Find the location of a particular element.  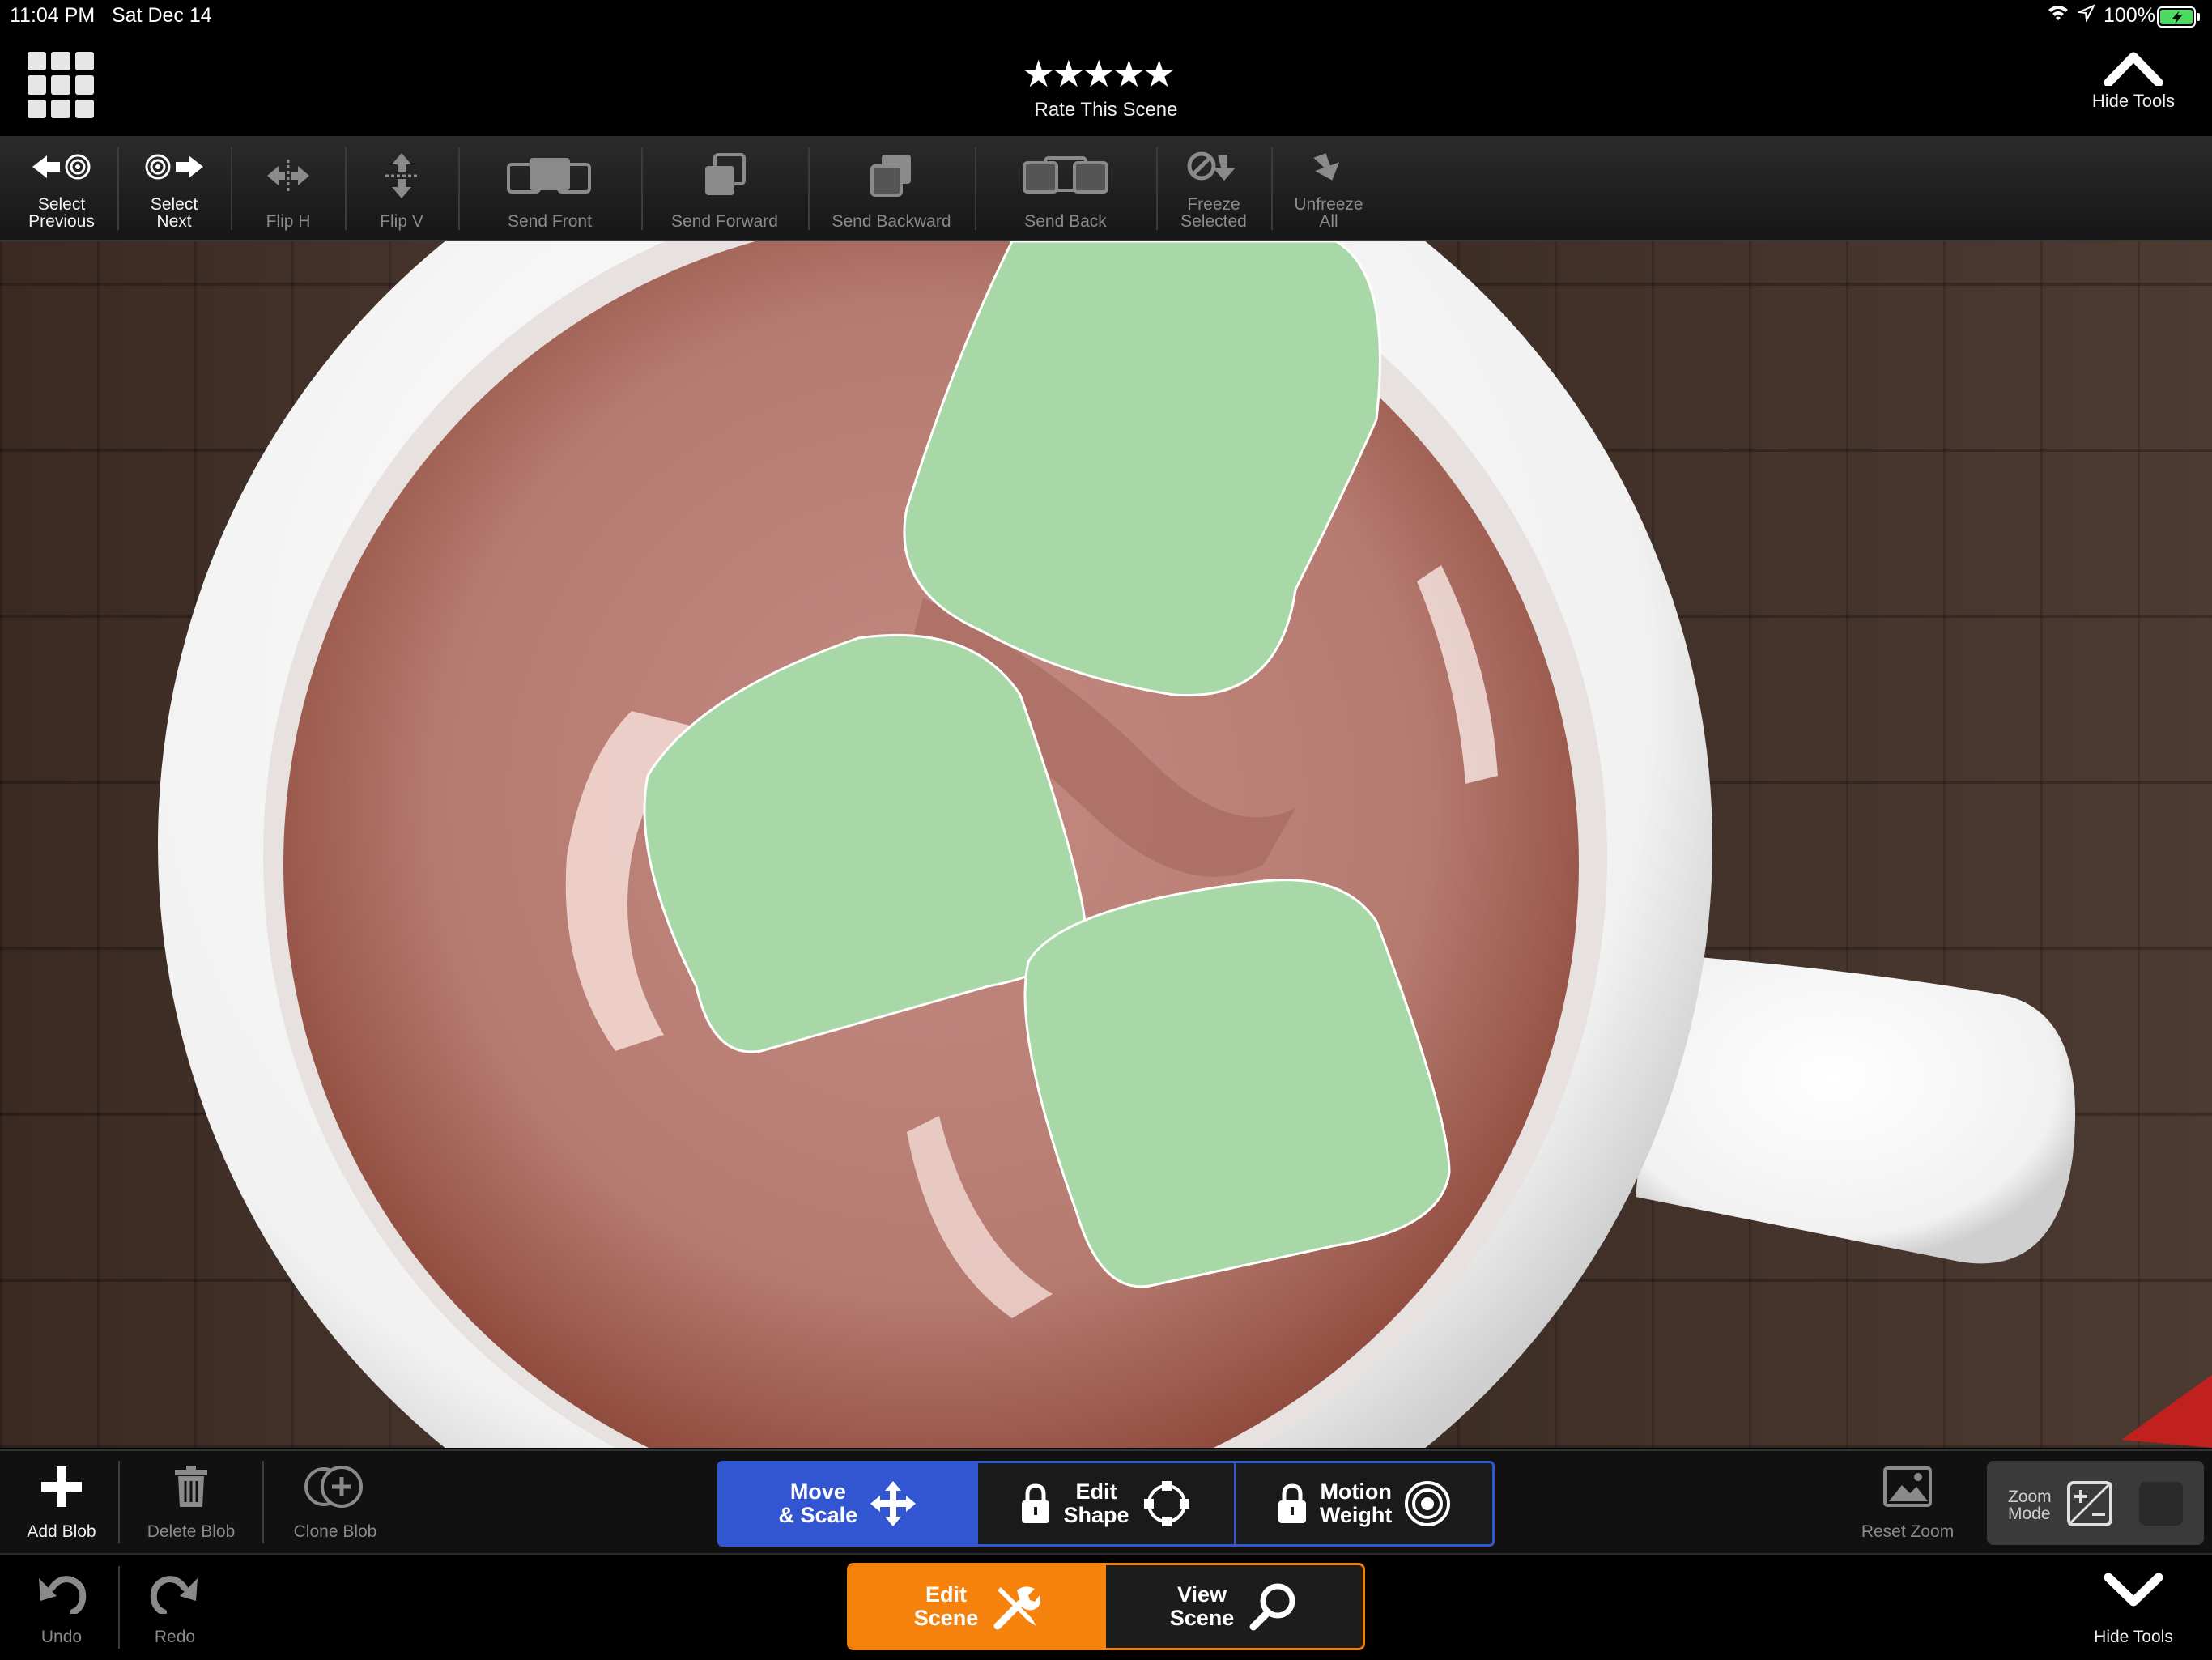

send-back-button: Send Back is located at coordinates (1065, 189).